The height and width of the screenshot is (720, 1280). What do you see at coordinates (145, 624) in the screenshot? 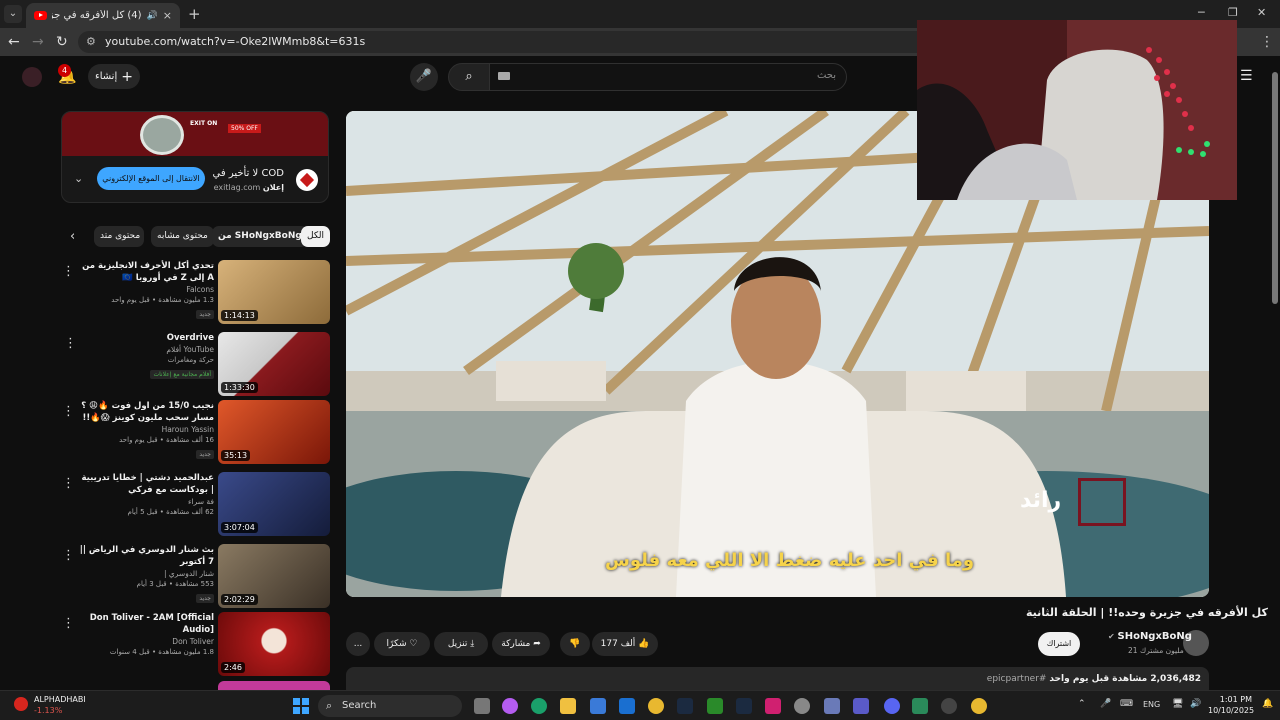
I see `rec-title: Don Toliver - 2AM [Official Audio]` at bounding box center [145, 624].